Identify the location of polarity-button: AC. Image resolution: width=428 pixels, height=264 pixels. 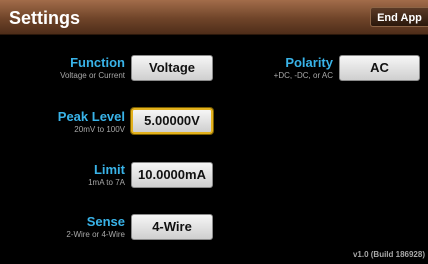
(379, 68).